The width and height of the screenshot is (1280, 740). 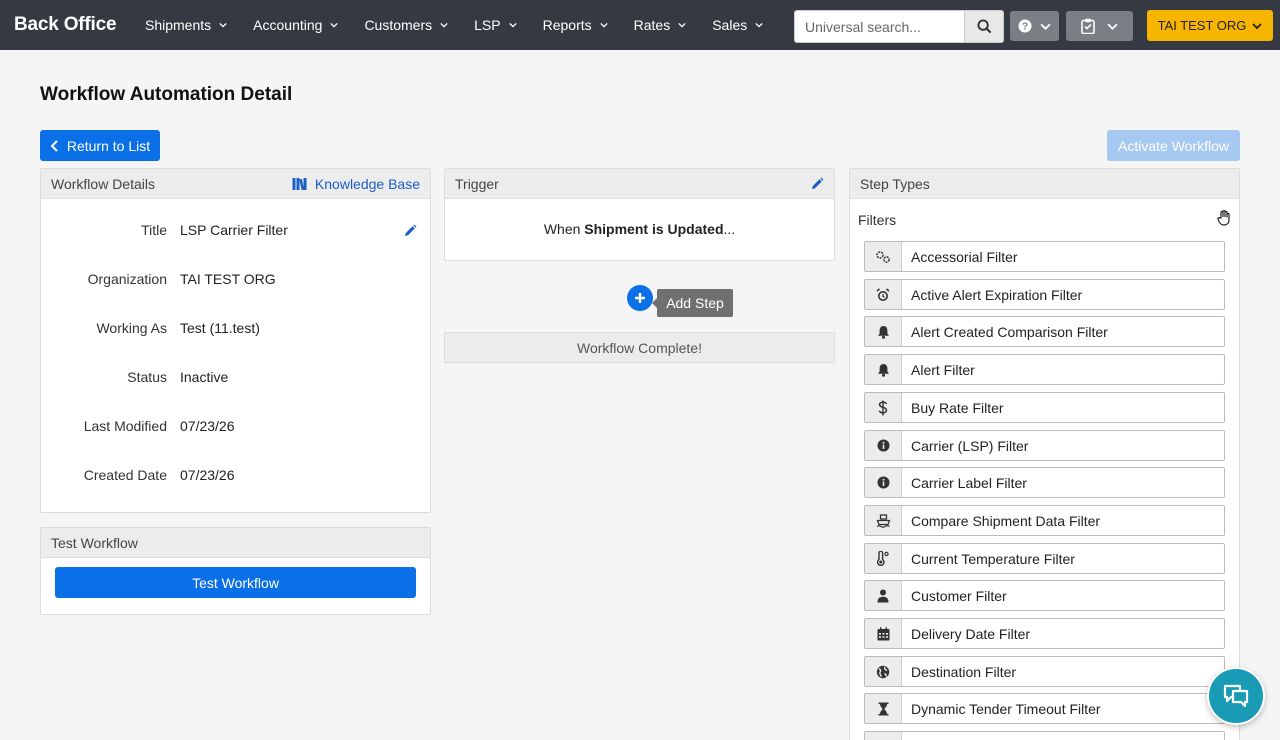 What do you see at coordinates (879, 26) in the screenshot?
I see `search-input` at bounding box center [879, 26].